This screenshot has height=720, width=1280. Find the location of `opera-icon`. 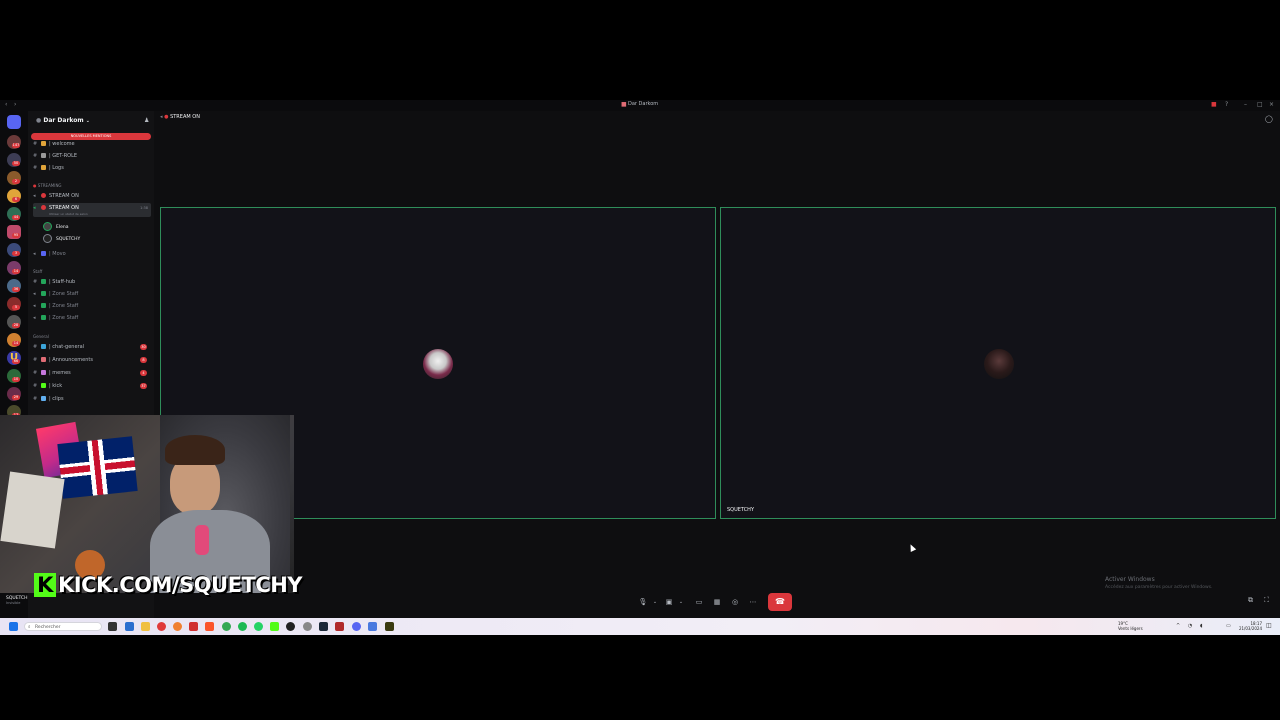

opera-icon is located at coordinates (193, 626).